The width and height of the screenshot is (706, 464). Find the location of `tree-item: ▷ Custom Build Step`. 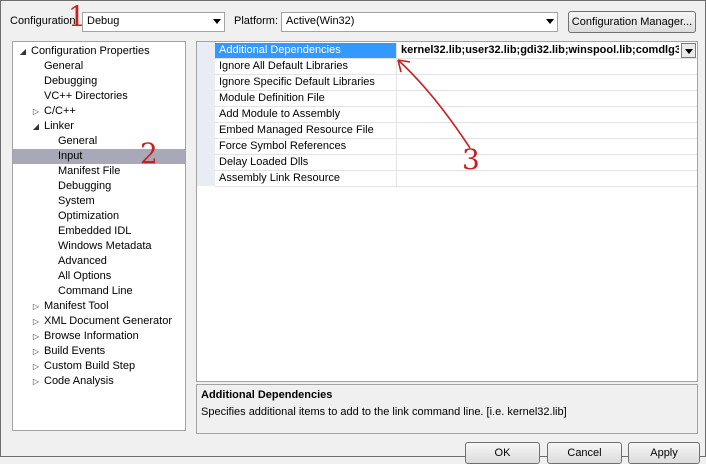

tree-item: ▷ Custom Build Step is located at coordinates (99, 366).